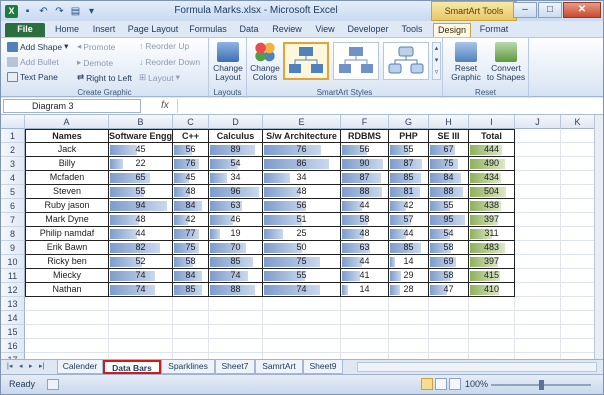 The height and width of the screenshot is (395, 604). Describe the element at coordinates (492, 122) in the screenshot. I see `column-header: I` at that location.